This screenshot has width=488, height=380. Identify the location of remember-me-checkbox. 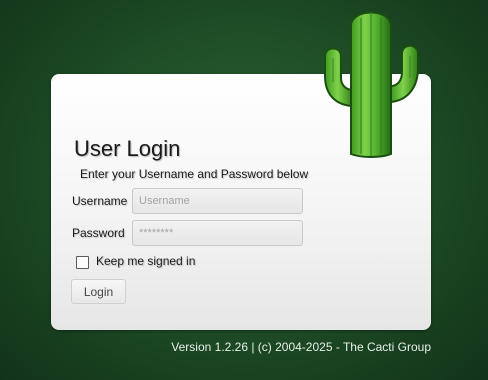
(82, 262).